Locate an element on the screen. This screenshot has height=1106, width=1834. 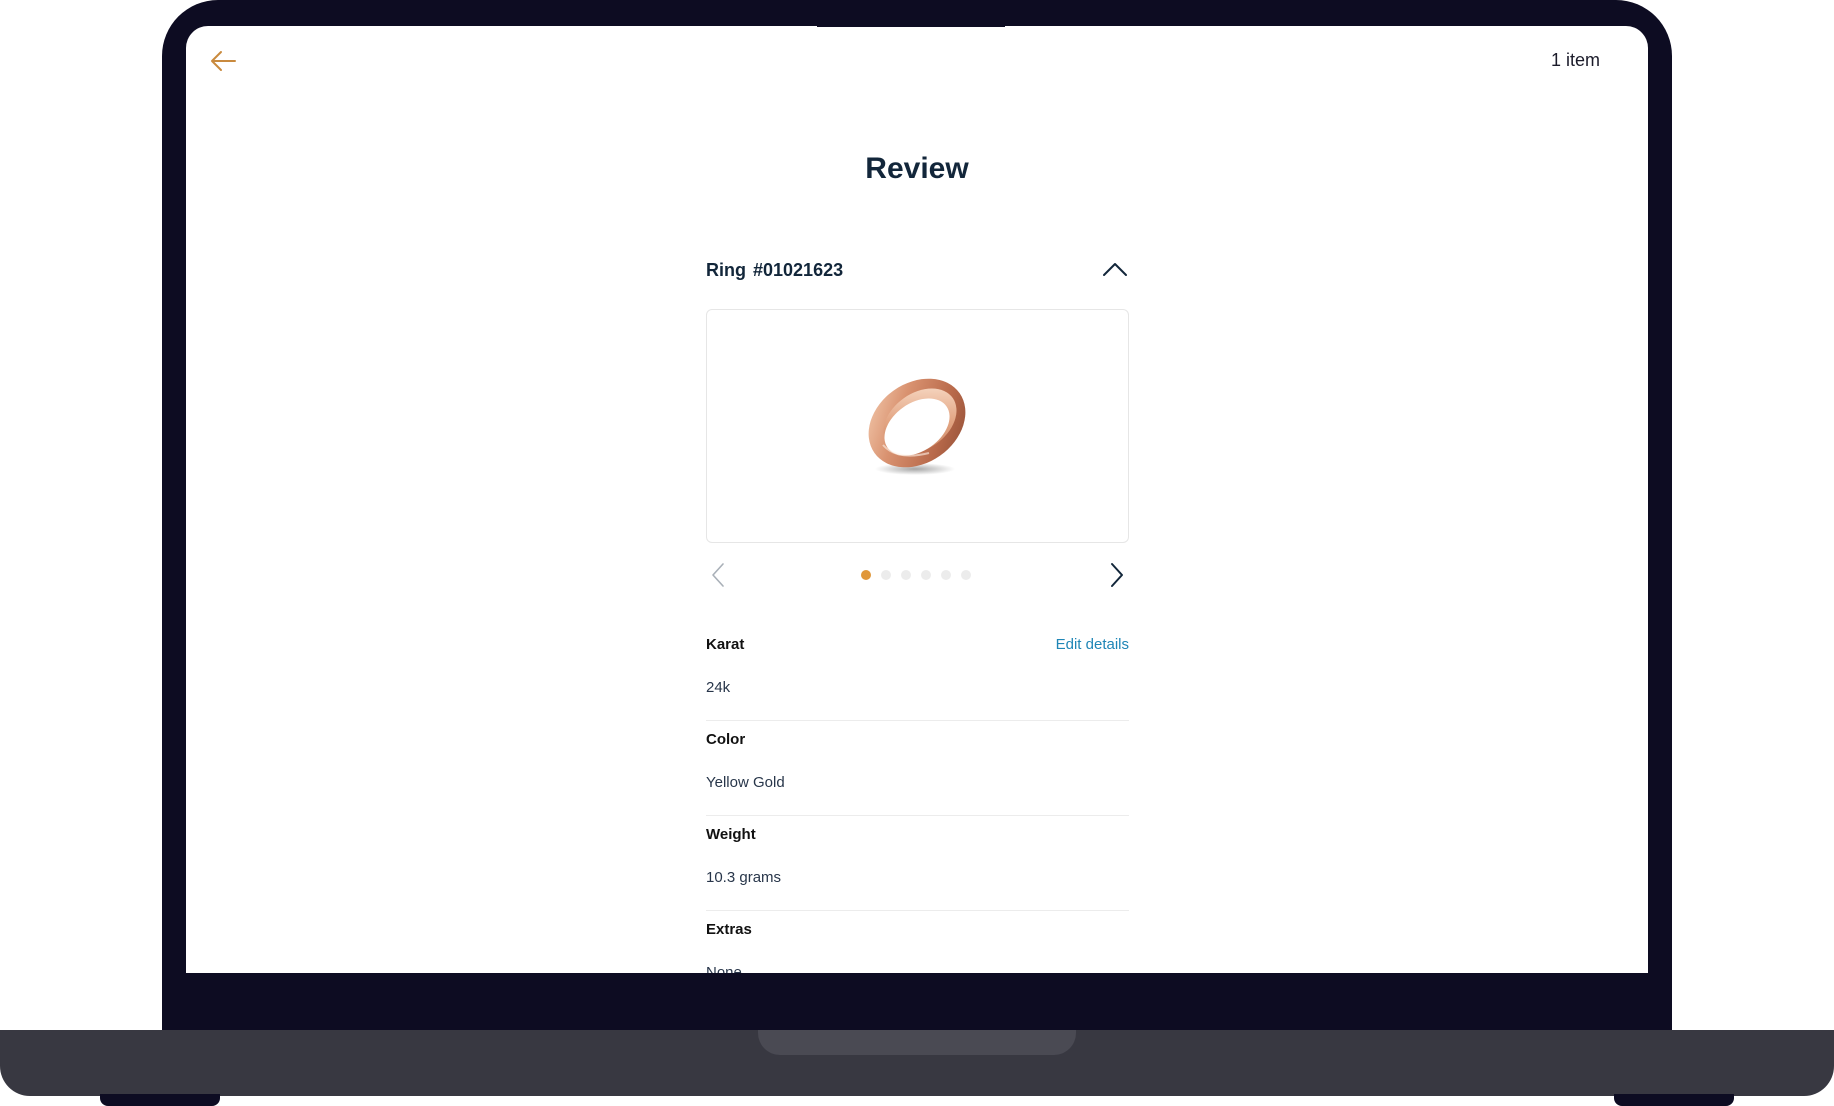
image-carousel is located at coordinates (917, 574).